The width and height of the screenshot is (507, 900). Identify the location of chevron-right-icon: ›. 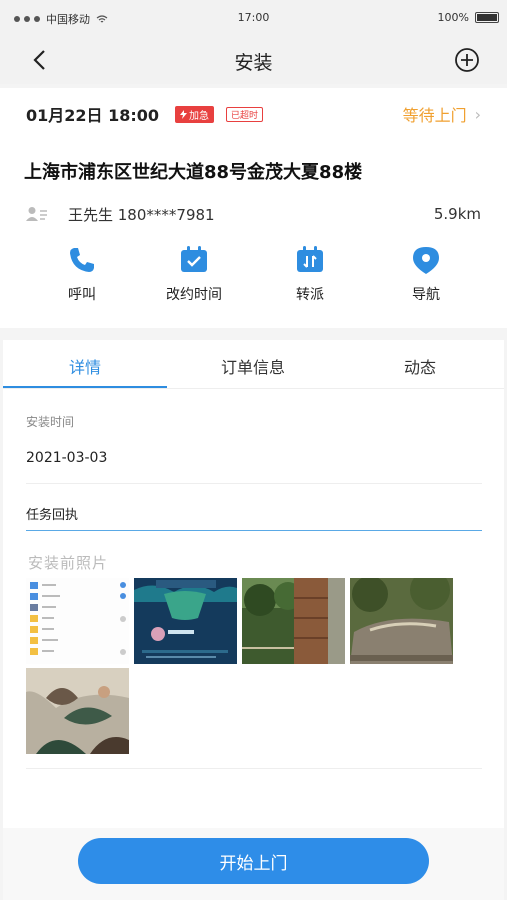
(477, 114).